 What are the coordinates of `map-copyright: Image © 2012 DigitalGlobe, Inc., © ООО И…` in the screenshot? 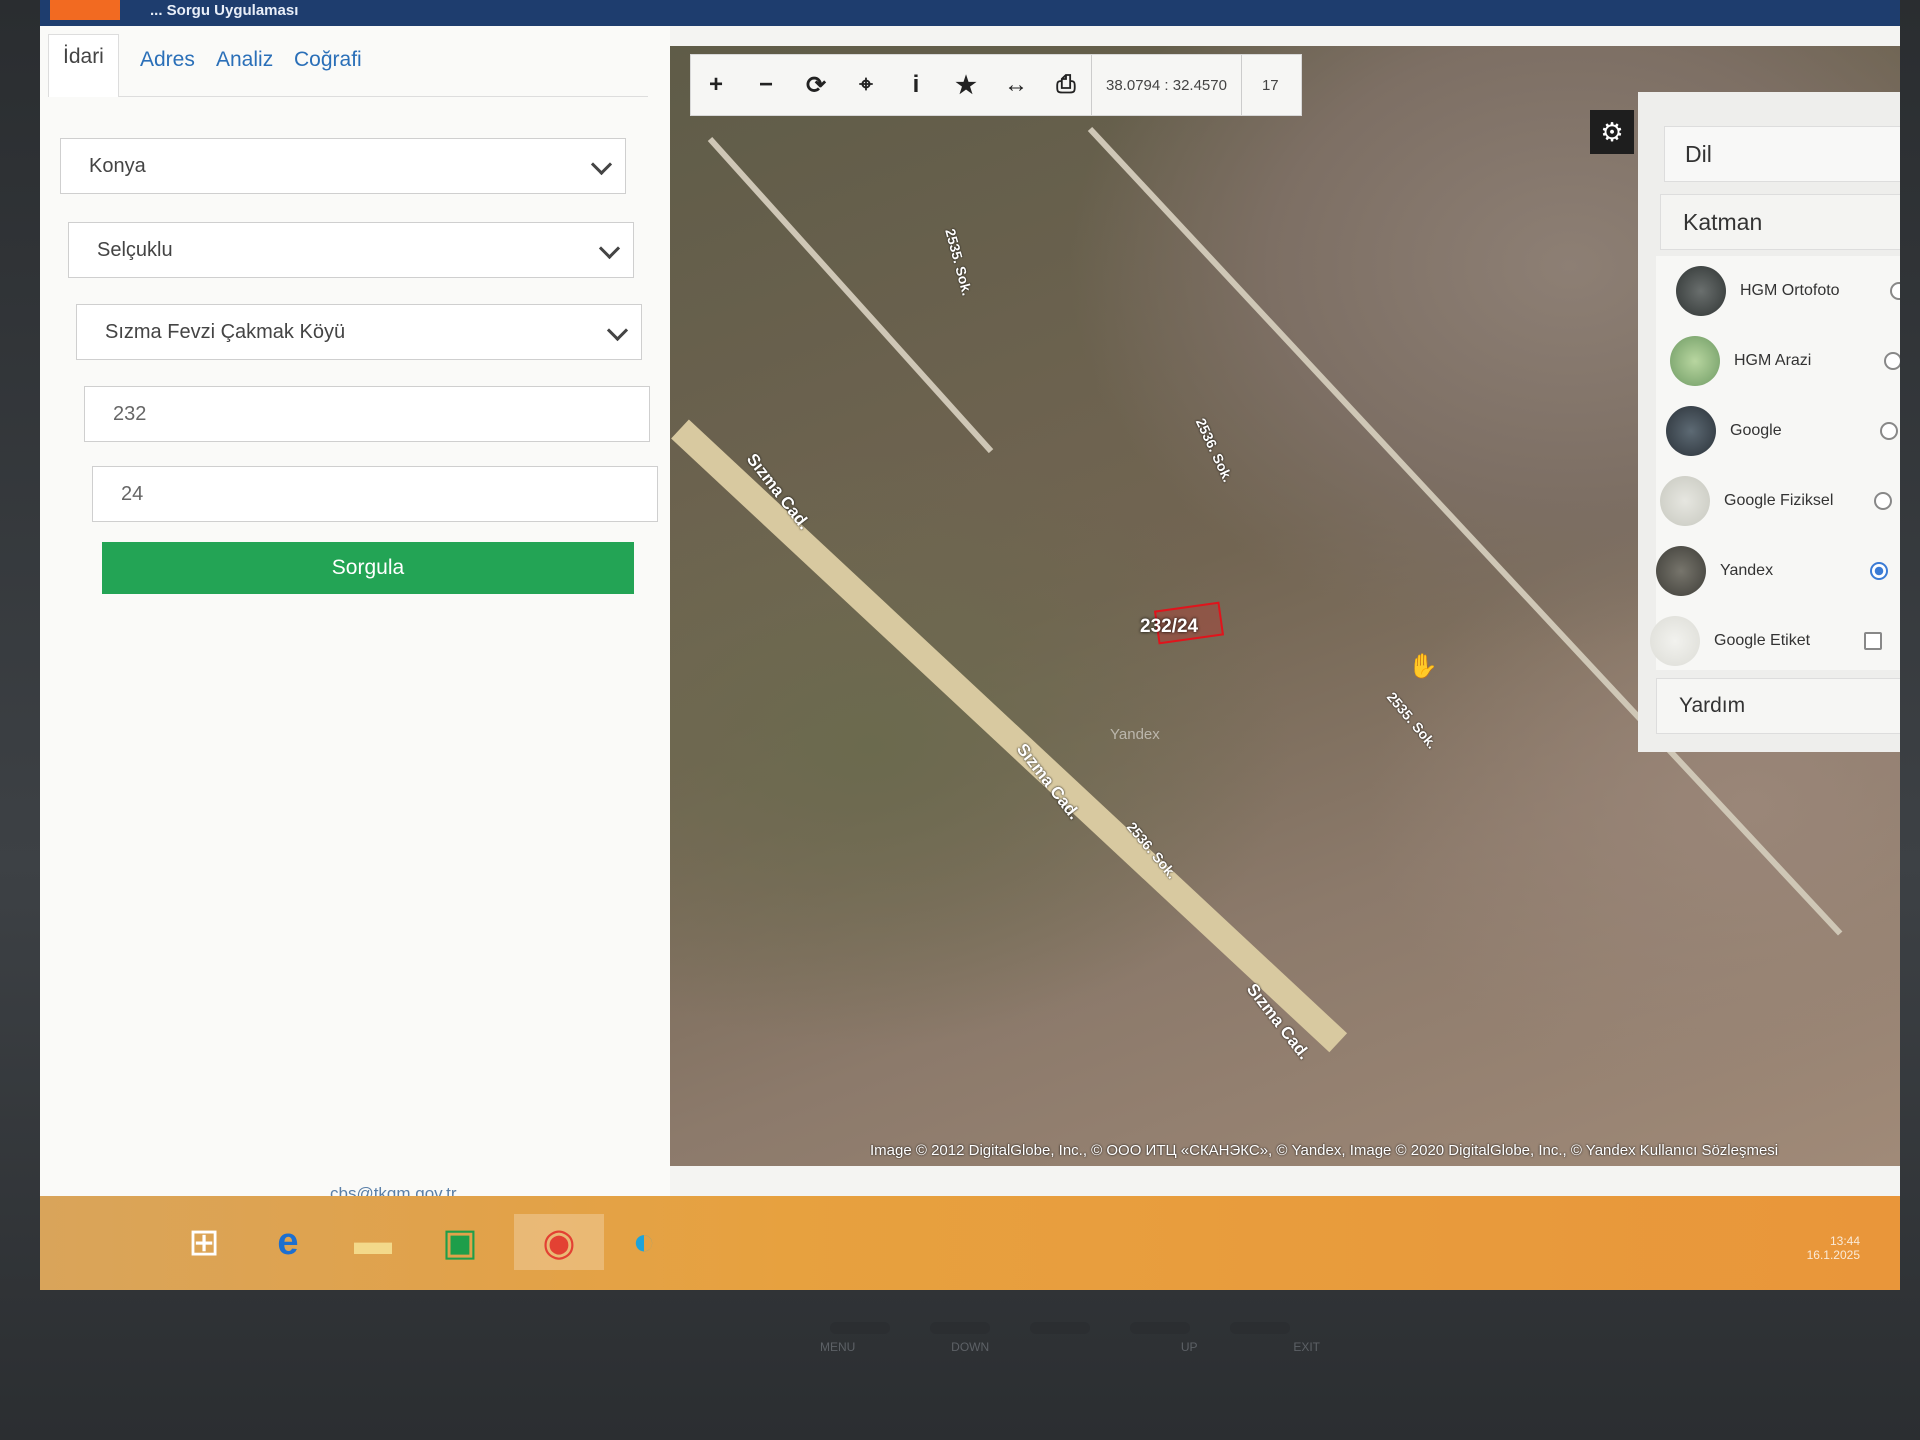 It's located at (1324, 1150).